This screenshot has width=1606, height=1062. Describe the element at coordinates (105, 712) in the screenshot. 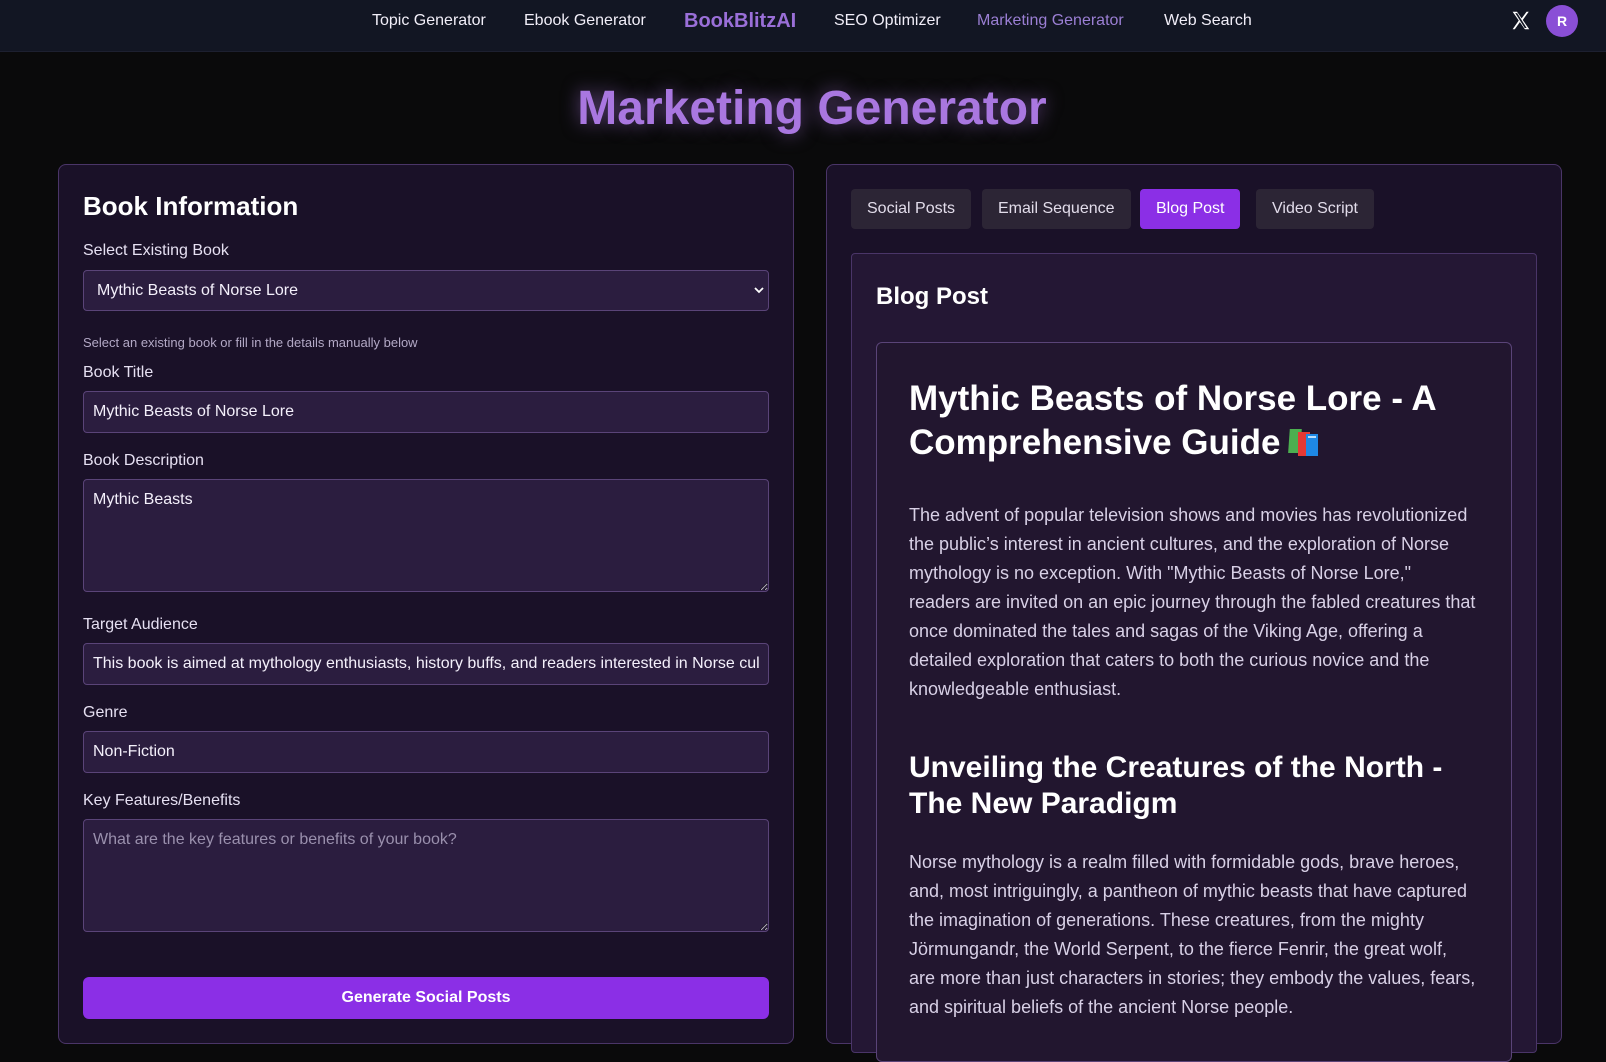

I see `genre-label: Genre` at that location.